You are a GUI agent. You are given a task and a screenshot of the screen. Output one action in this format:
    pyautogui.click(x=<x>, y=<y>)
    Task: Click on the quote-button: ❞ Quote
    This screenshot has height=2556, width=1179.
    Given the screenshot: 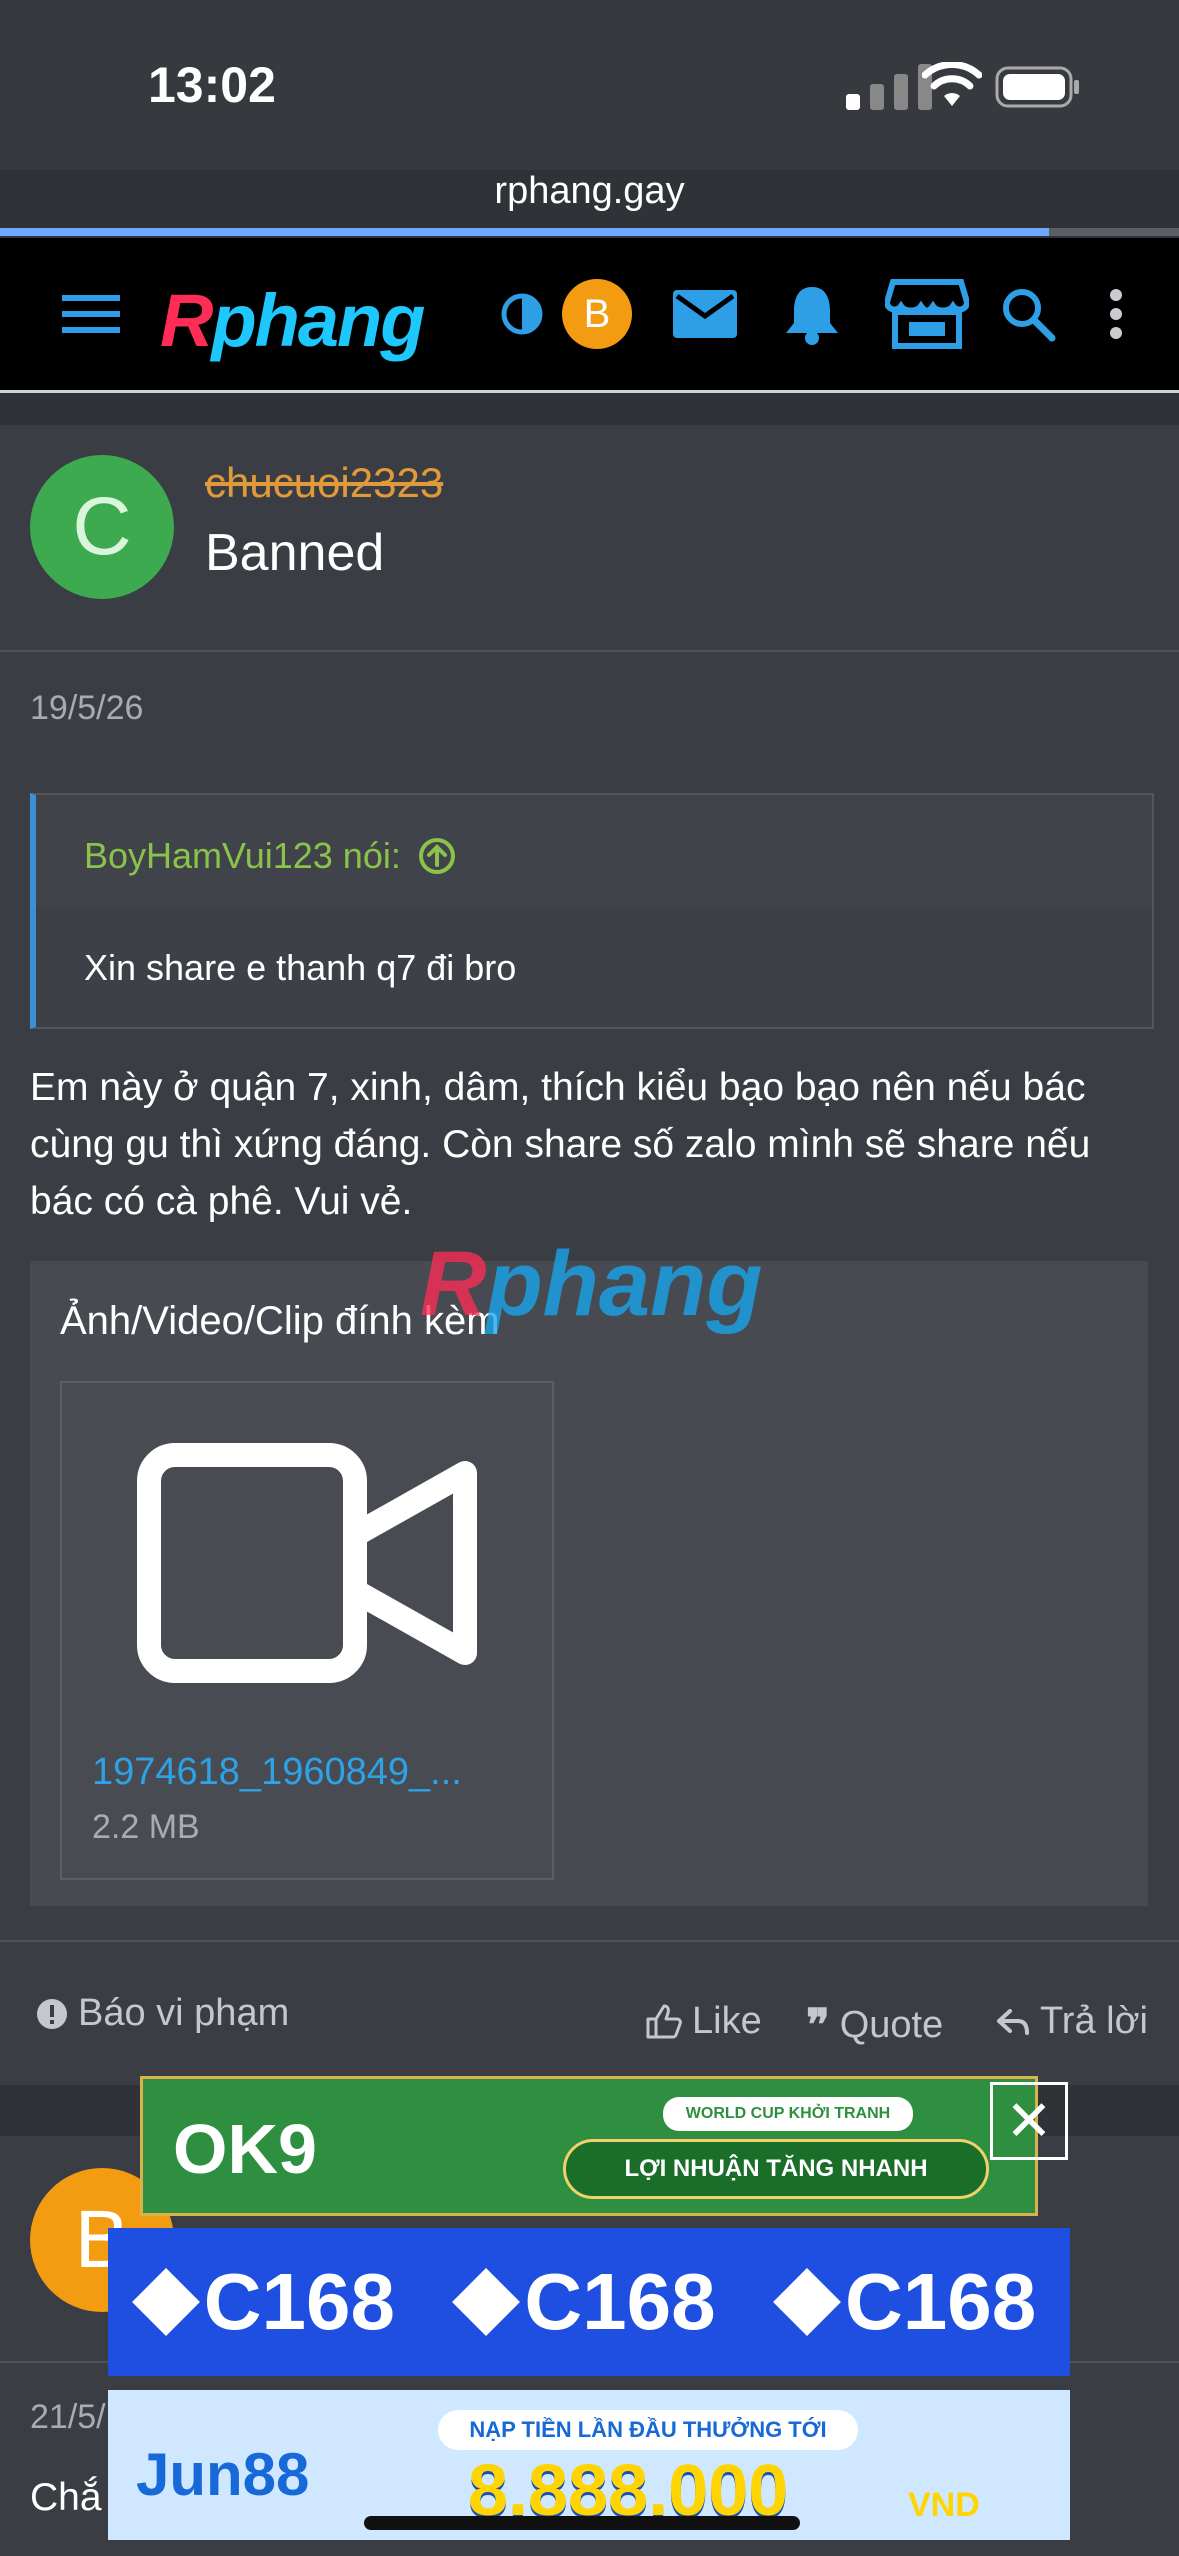 What is the action you would take?
    pyautogui.click(x=874, y=2025)
    